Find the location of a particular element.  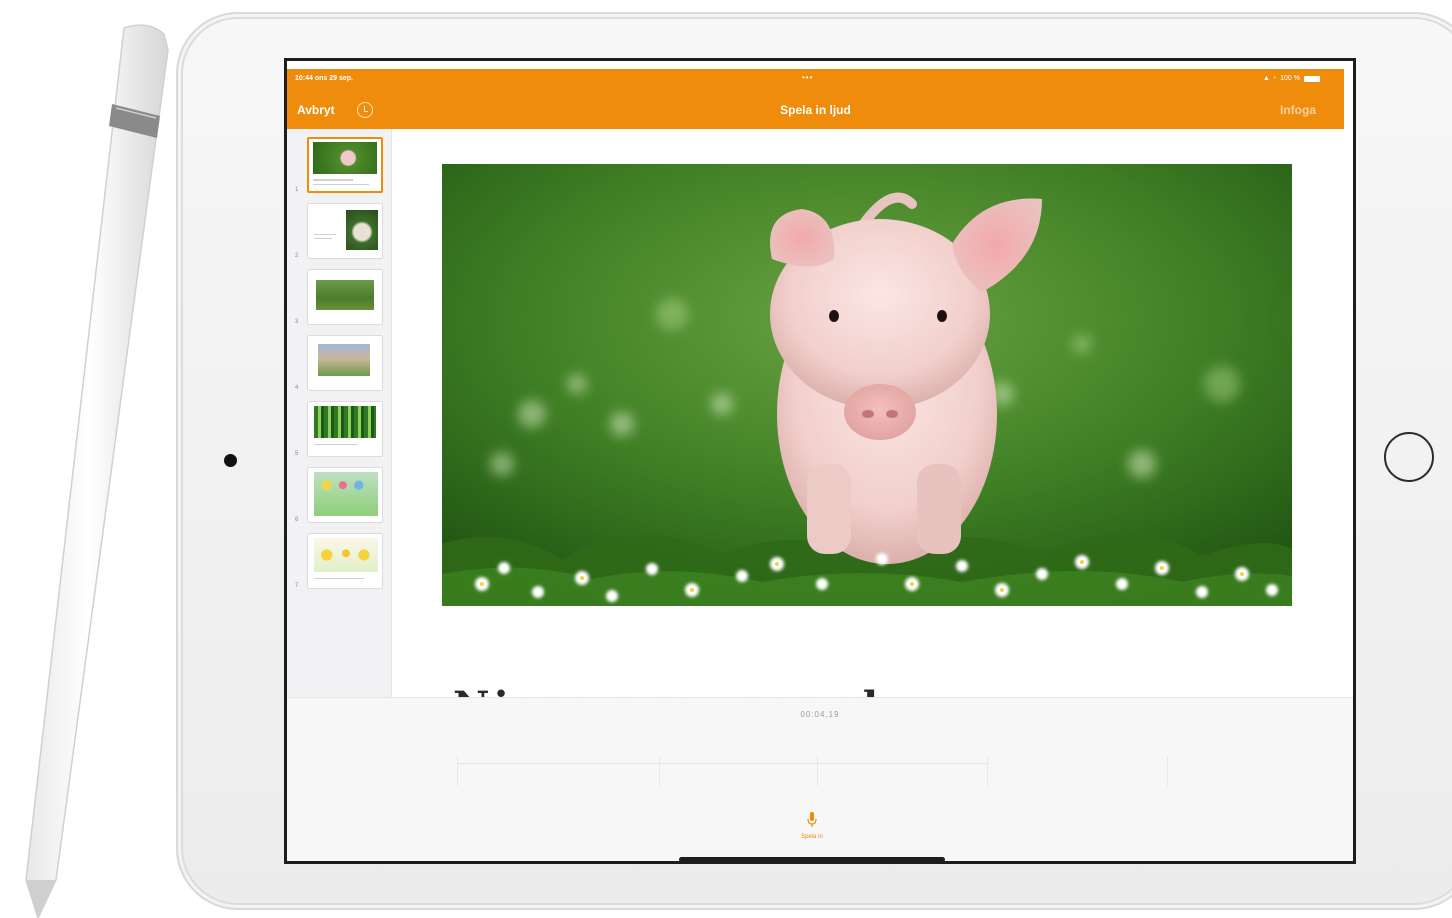

slide-number: 4 is located at coordinates (297, 388).